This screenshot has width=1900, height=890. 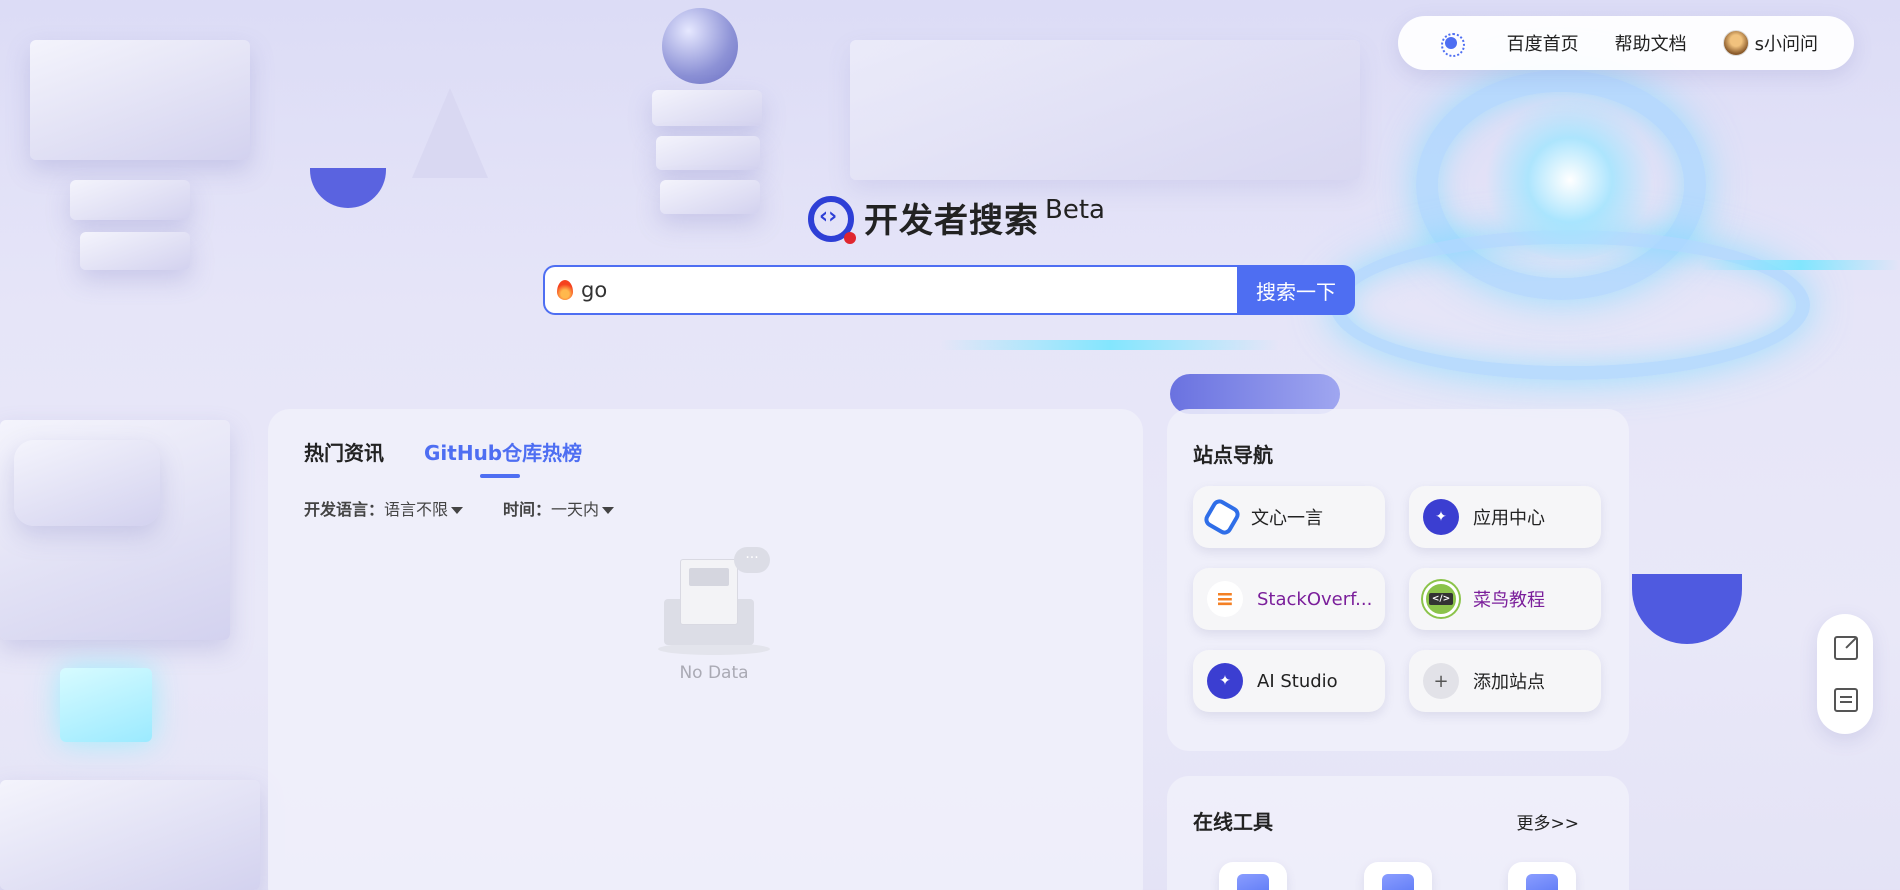 I want to click on baidu-home-link: 百度首页, so click(x=1543, y=43).